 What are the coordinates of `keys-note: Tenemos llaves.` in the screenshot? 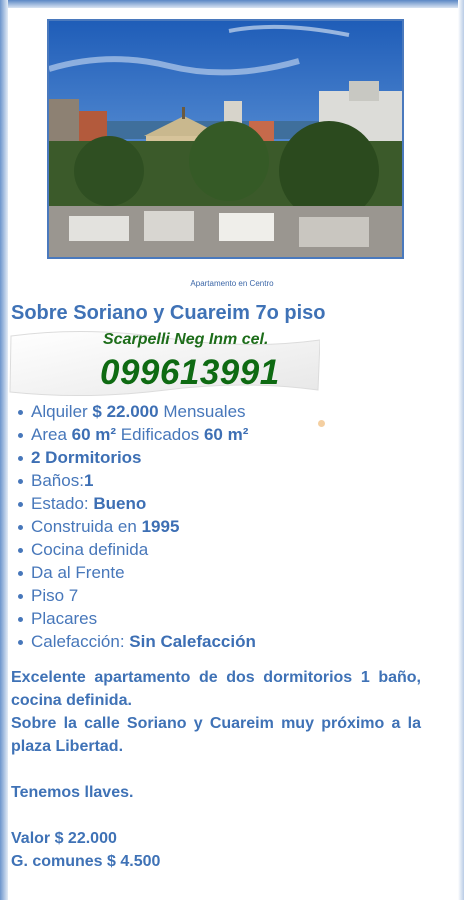 It's located at (72, 792).